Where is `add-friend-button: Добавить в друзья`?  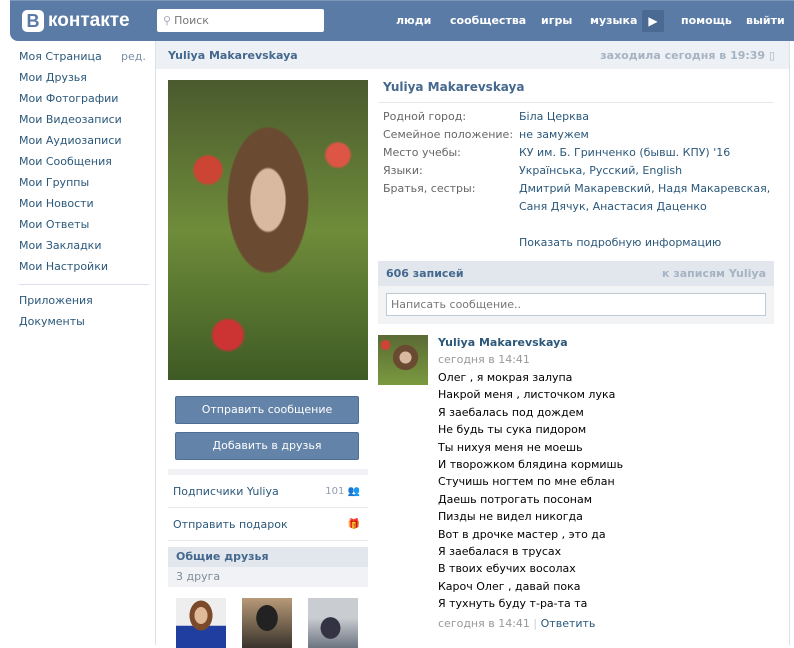
add-friend-button: Добавить в друзья is located at coordinates (267, 446).